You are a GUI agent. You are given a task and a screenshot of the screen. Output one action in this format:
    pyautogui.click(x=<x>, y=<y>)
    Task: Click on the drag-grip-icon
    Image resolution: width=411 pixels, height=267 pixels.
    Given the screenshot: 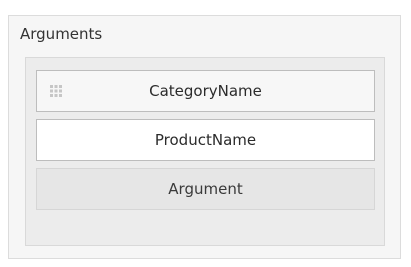 What is the action you would take?
    pyautogui.click(x=56, y=91)
    